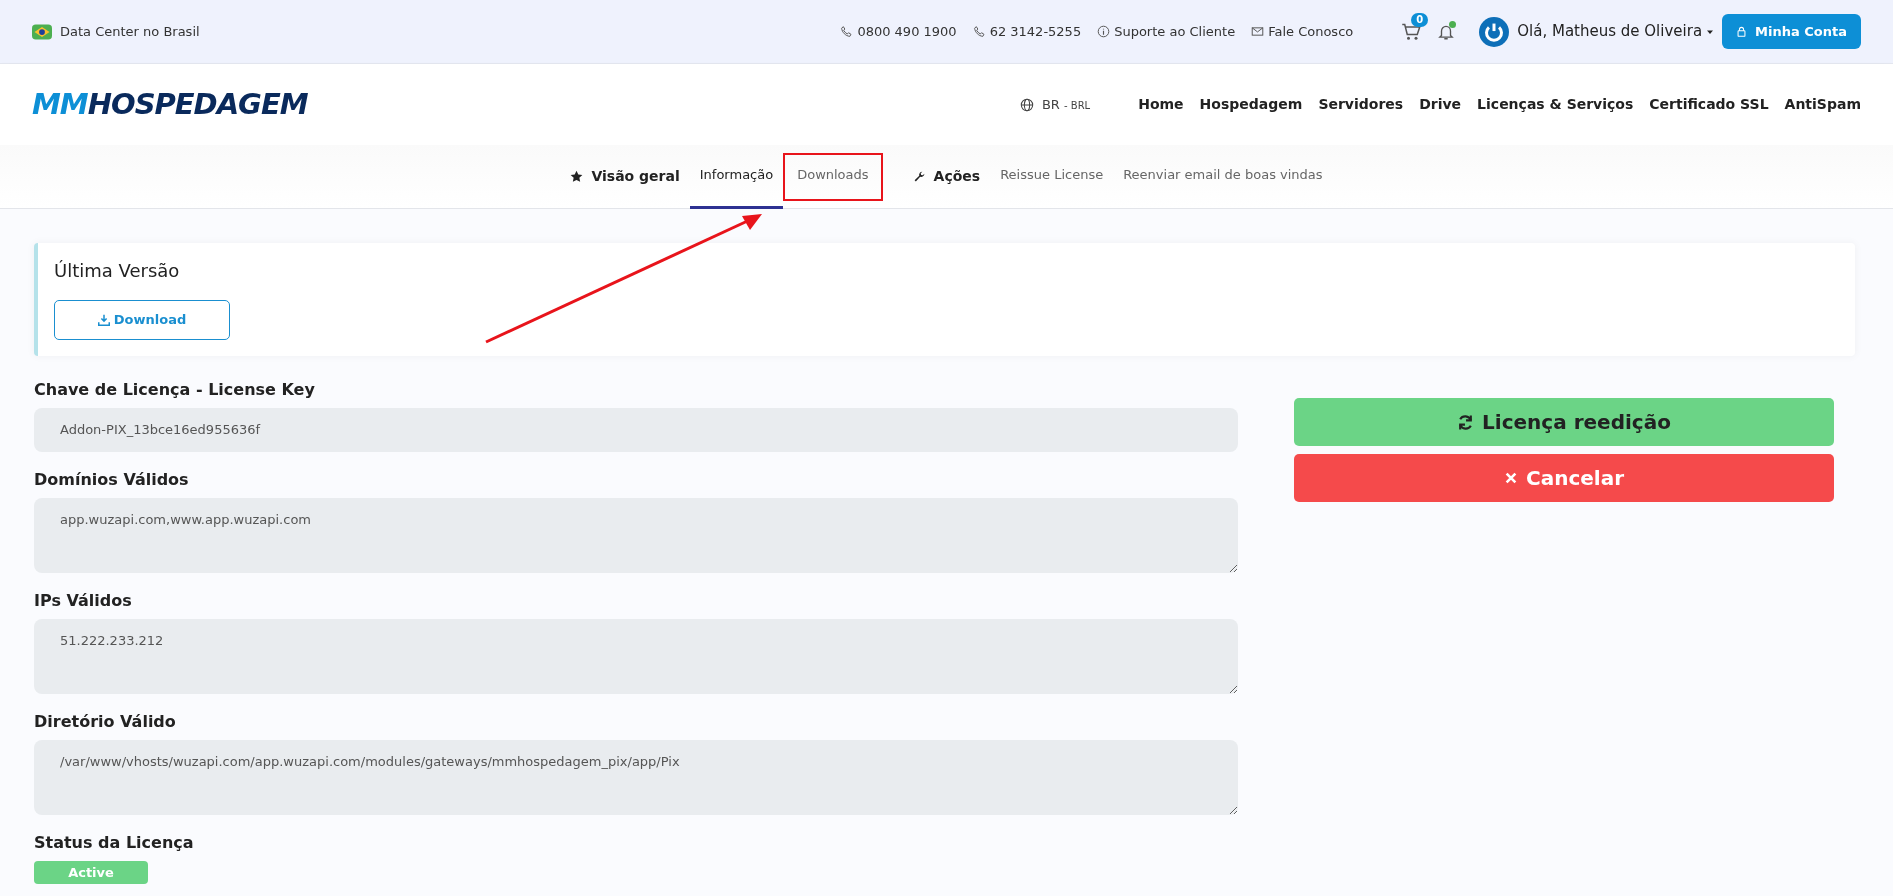  I want to click on field-label: IPs Válidos, so click(83, 600).